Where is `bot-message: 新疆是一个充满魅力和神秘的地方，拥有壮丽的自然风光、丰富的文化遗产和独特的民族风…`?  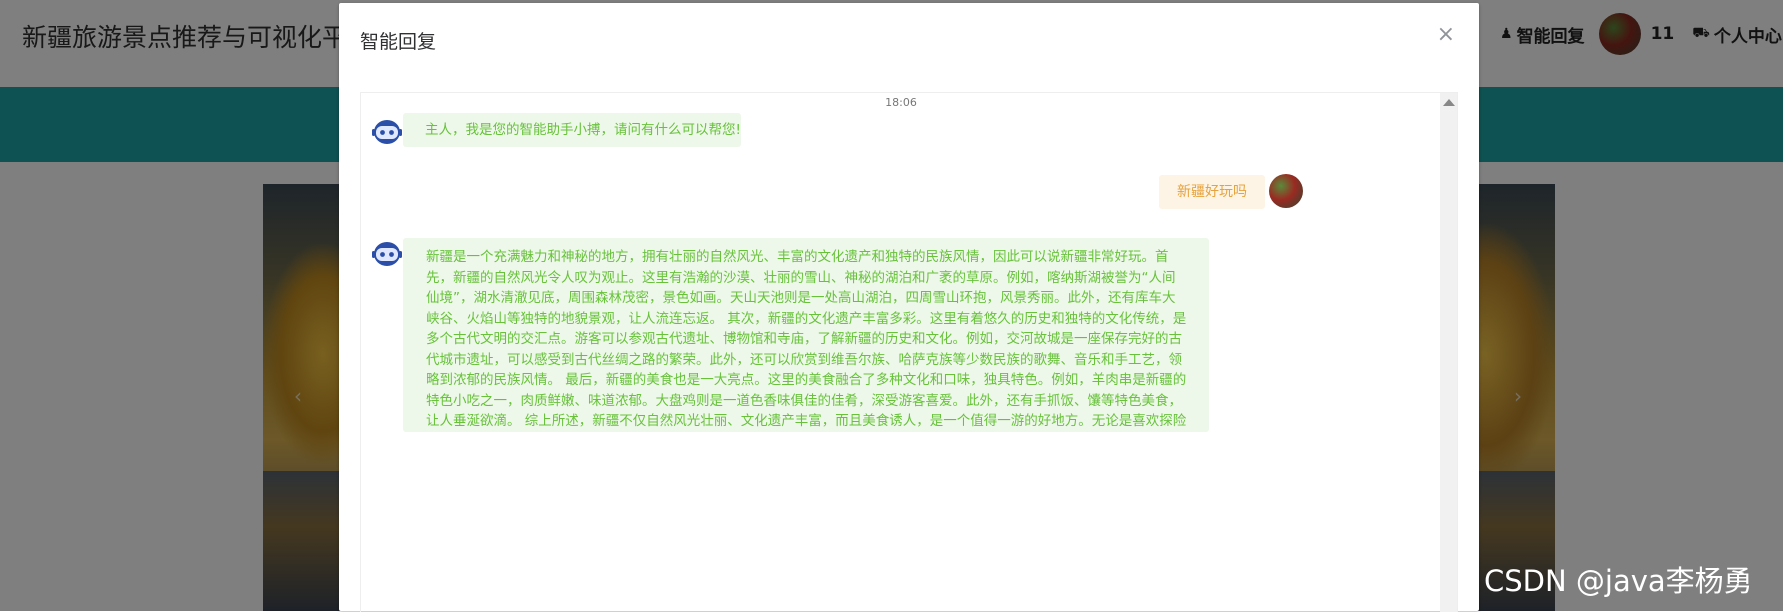 bot-message: 新疆是一个充满魅力和神秘的地方，拥有壮丽的自然风光、丰富的文化遗产和独特的民族风… is located at coordinates (806, 335).